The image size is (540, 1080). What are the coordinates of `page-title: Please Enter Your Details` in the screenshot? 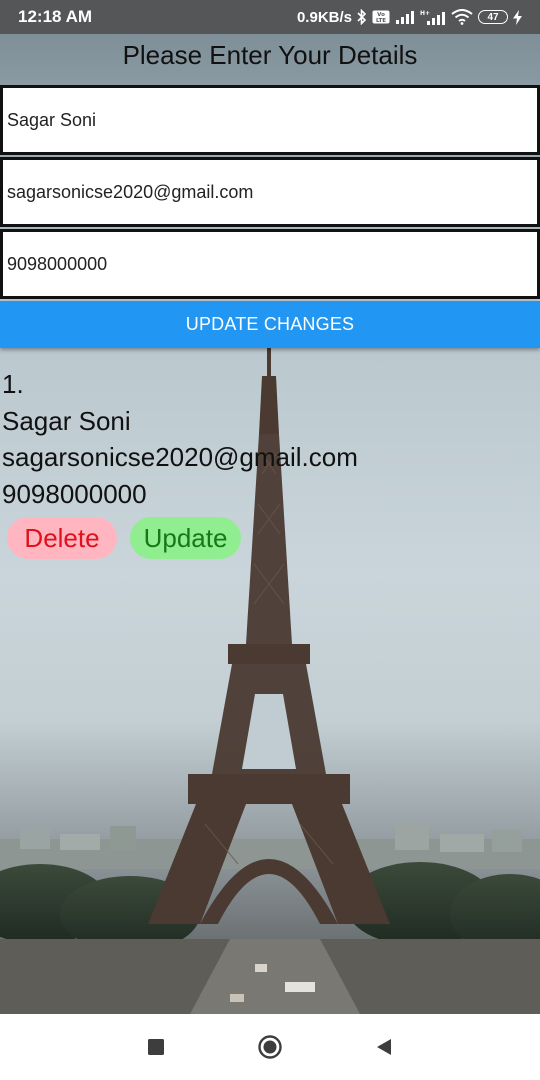 It's located at (270, 55).